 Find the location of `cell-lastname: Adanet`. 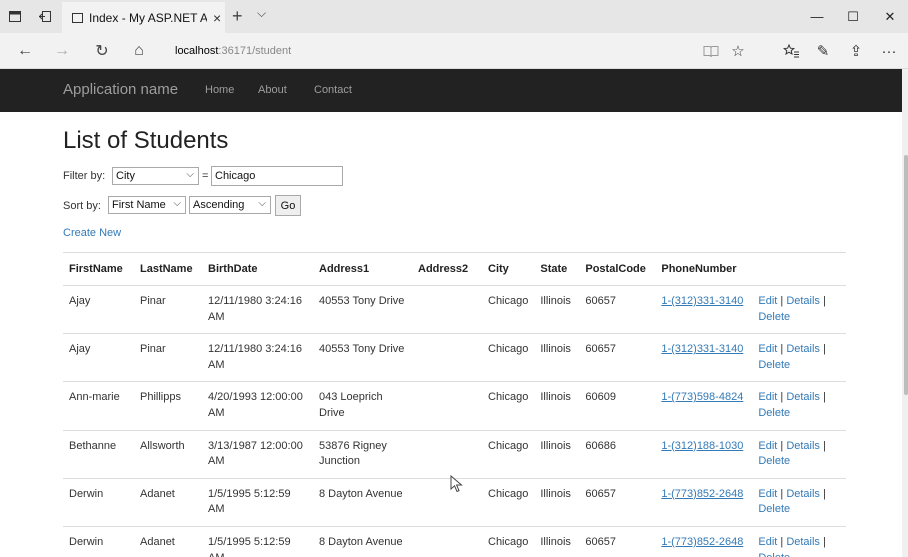

cell-lastname: Adanet is located at coordinates (168, 541).